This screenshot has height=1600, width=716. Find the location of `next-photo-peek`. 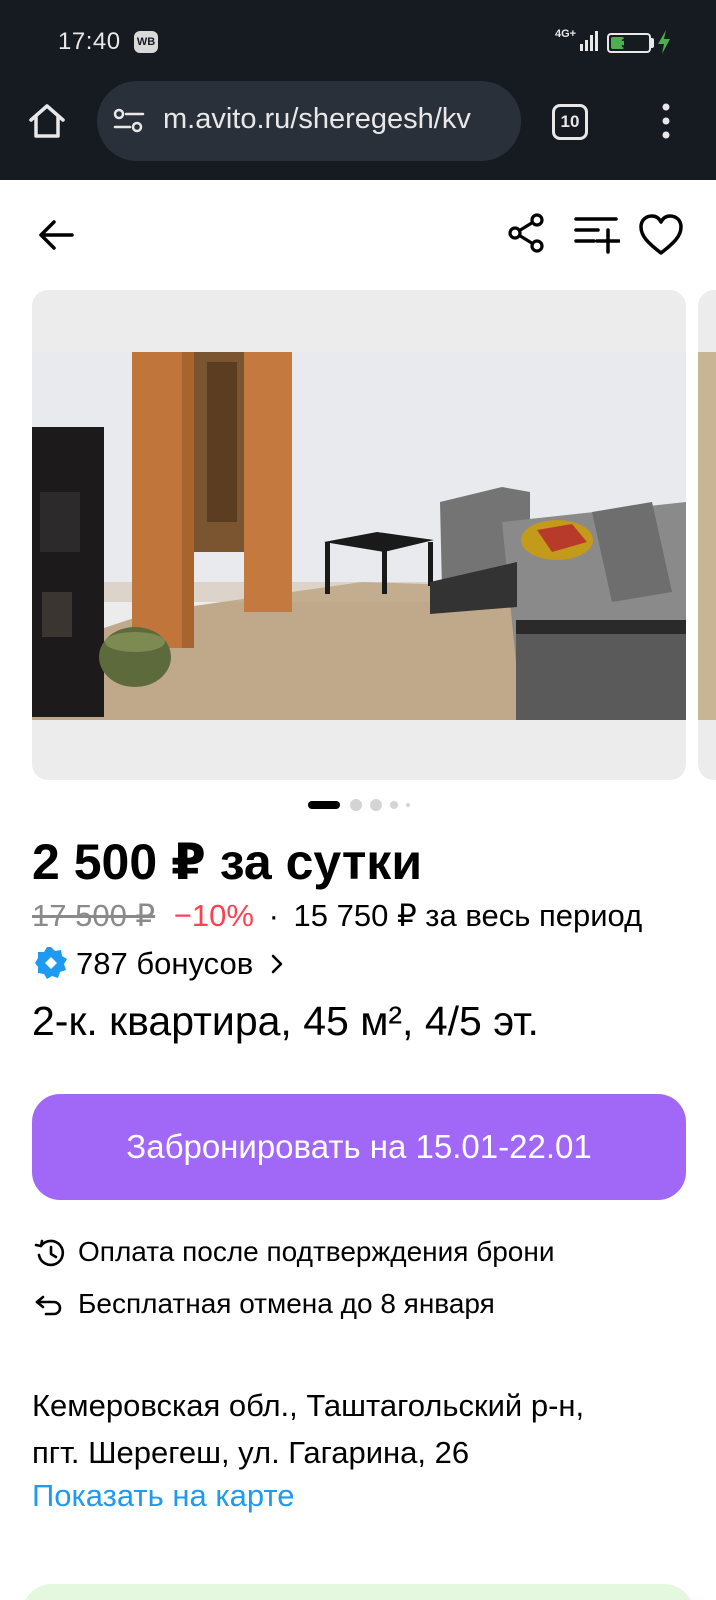

next-photo-peek is located at coordinates (707, 535).